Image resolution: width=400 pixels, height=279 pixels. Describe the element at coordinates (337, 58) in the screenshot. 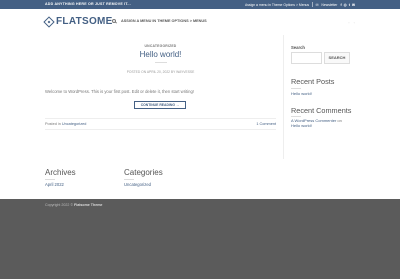

I see `search-button: SEARCH` at that location.